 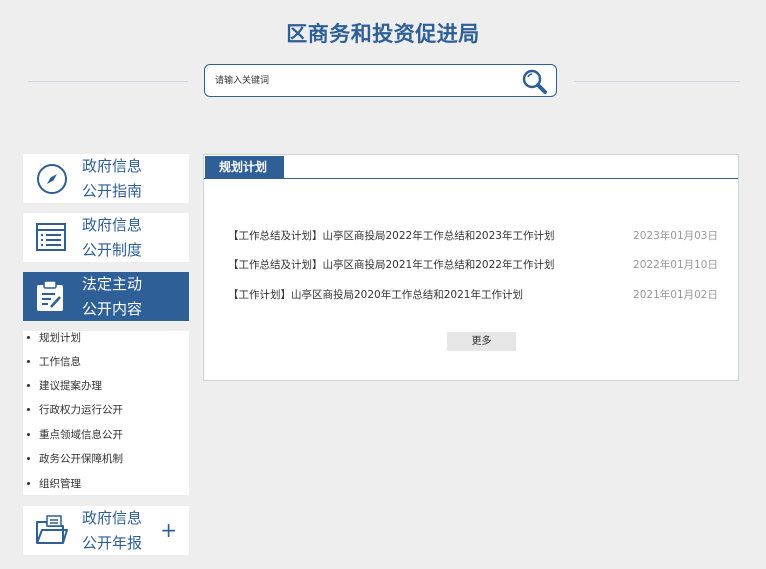 I want to click on sidebar-item-label: 公开年报, so click(x=112, y=543).